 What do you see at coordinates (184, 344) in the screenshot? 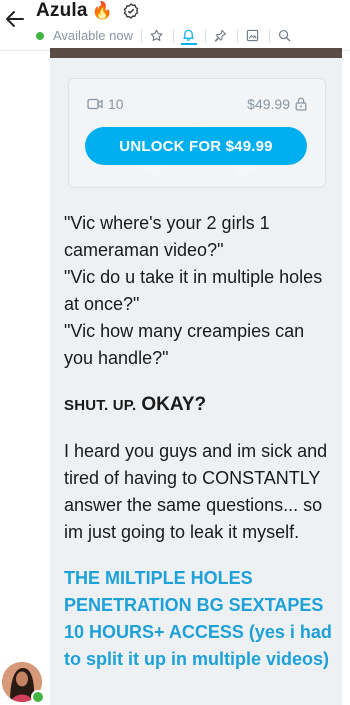
I see `quote-line: "Vic how many creampies can you handle?"` at bounding box center [184, 344].